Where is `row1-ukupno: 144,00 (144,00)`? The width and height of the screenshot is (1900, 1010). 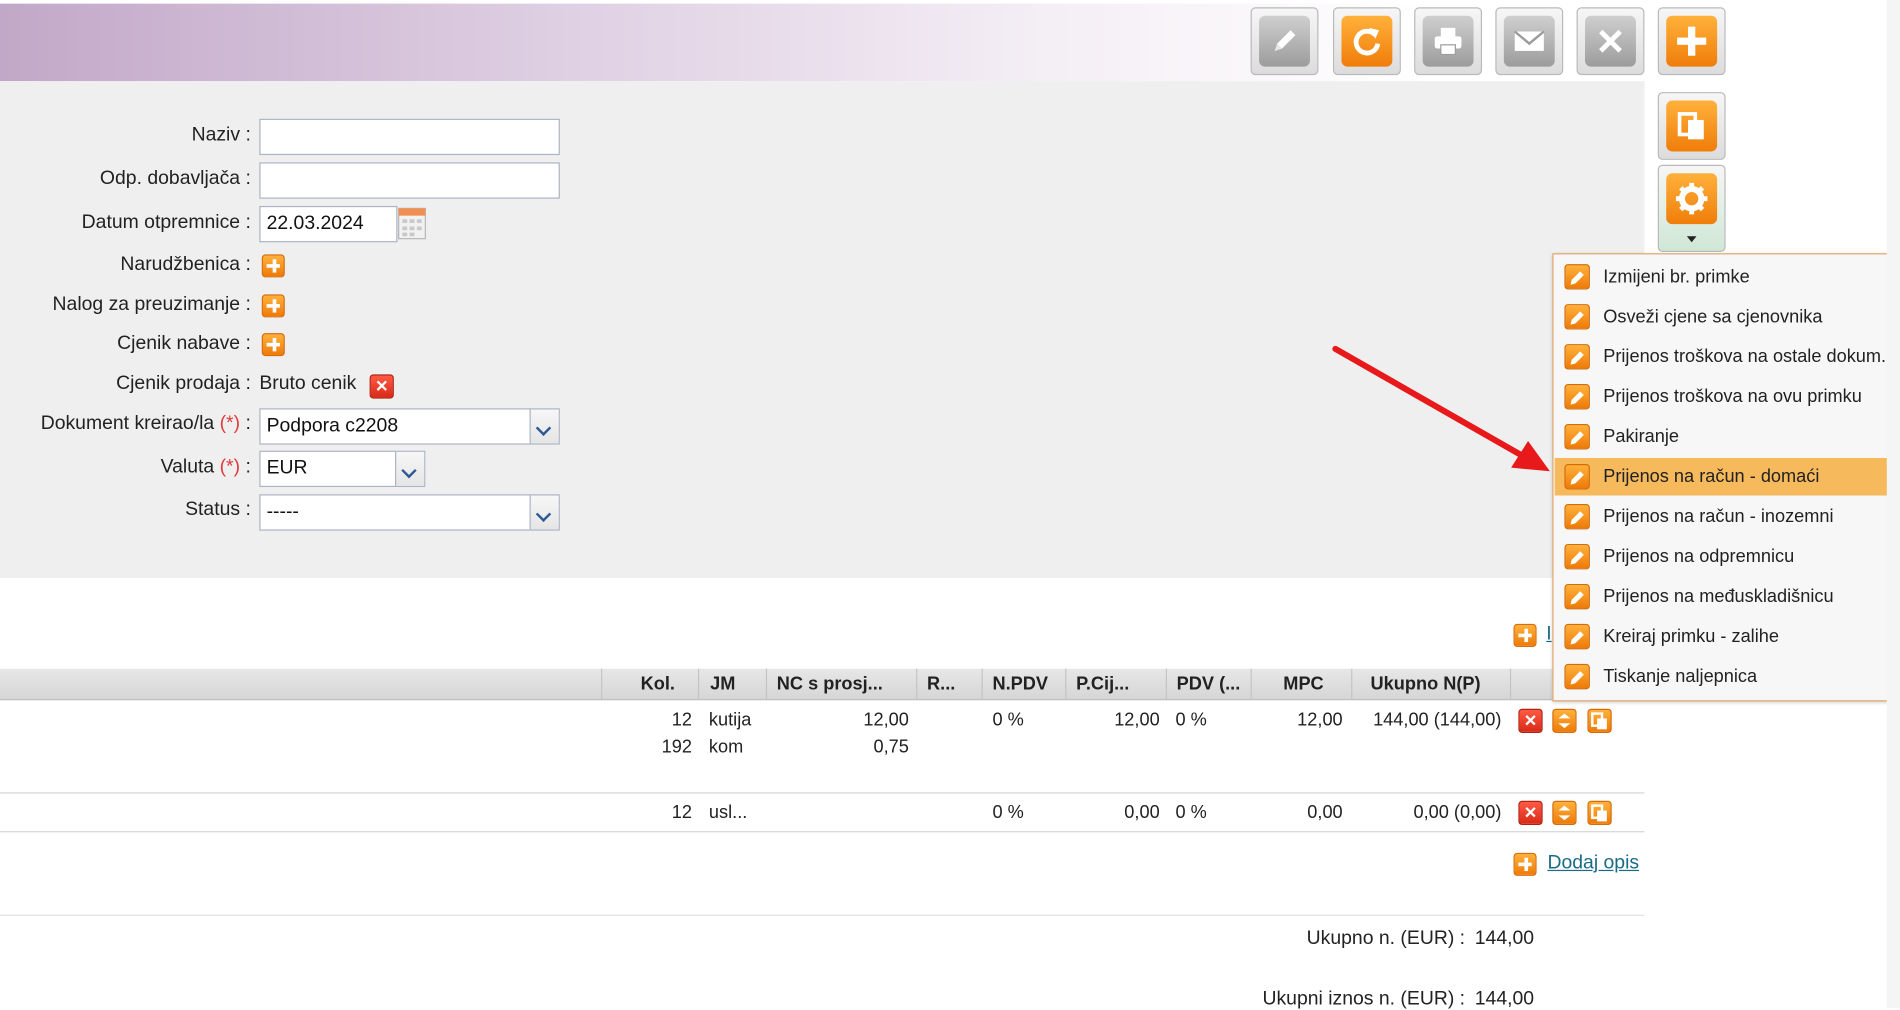
row1-ukupno: 144,00 (144,00) is located at coordinates (1437, 720).